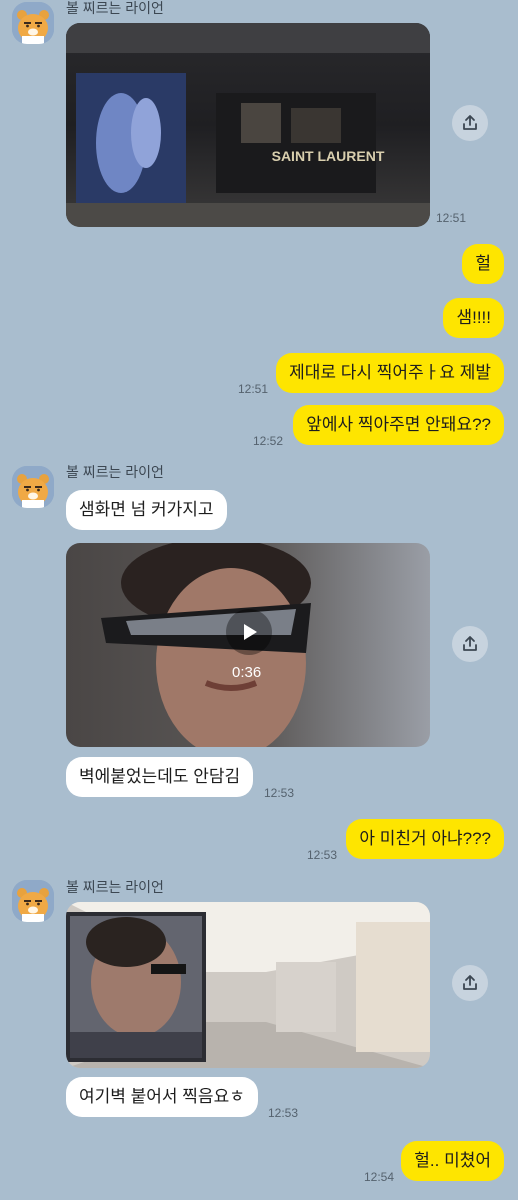 This screenshot has width=518, height=1200. I want to click on message-time: 12:54, so click(379, 1177).